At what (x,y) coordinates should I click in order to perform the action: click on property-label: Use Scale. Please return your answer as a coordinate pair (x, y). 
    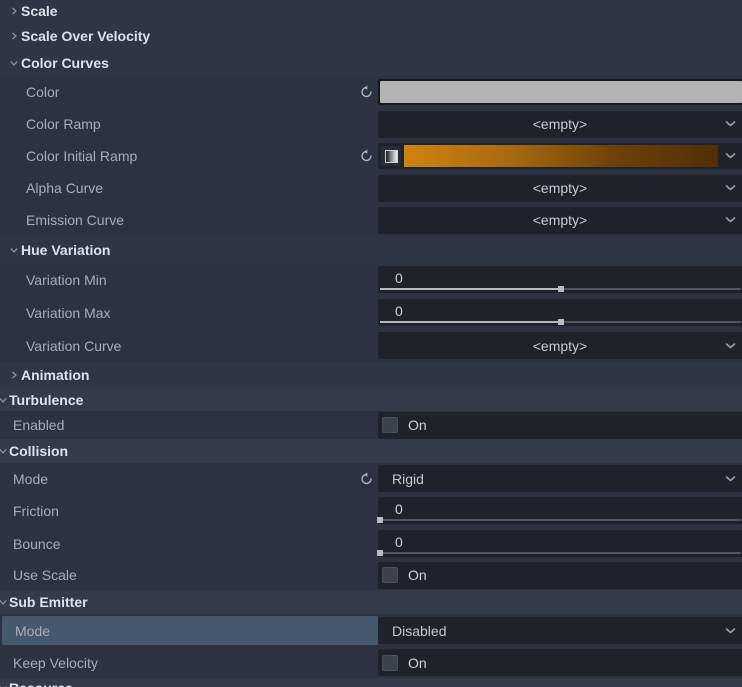
    Looking at the image, I should click on (45, 575).